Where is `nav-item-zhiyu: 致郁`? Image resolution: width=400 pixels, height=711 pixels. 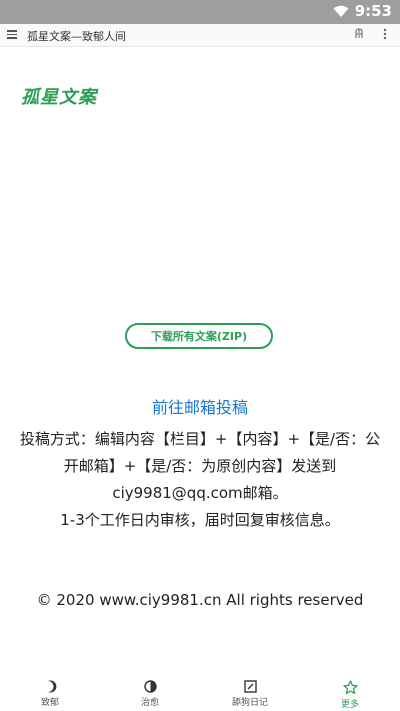
nav-item-zhiyu: 致郁 is located at coordinates (50, 691).